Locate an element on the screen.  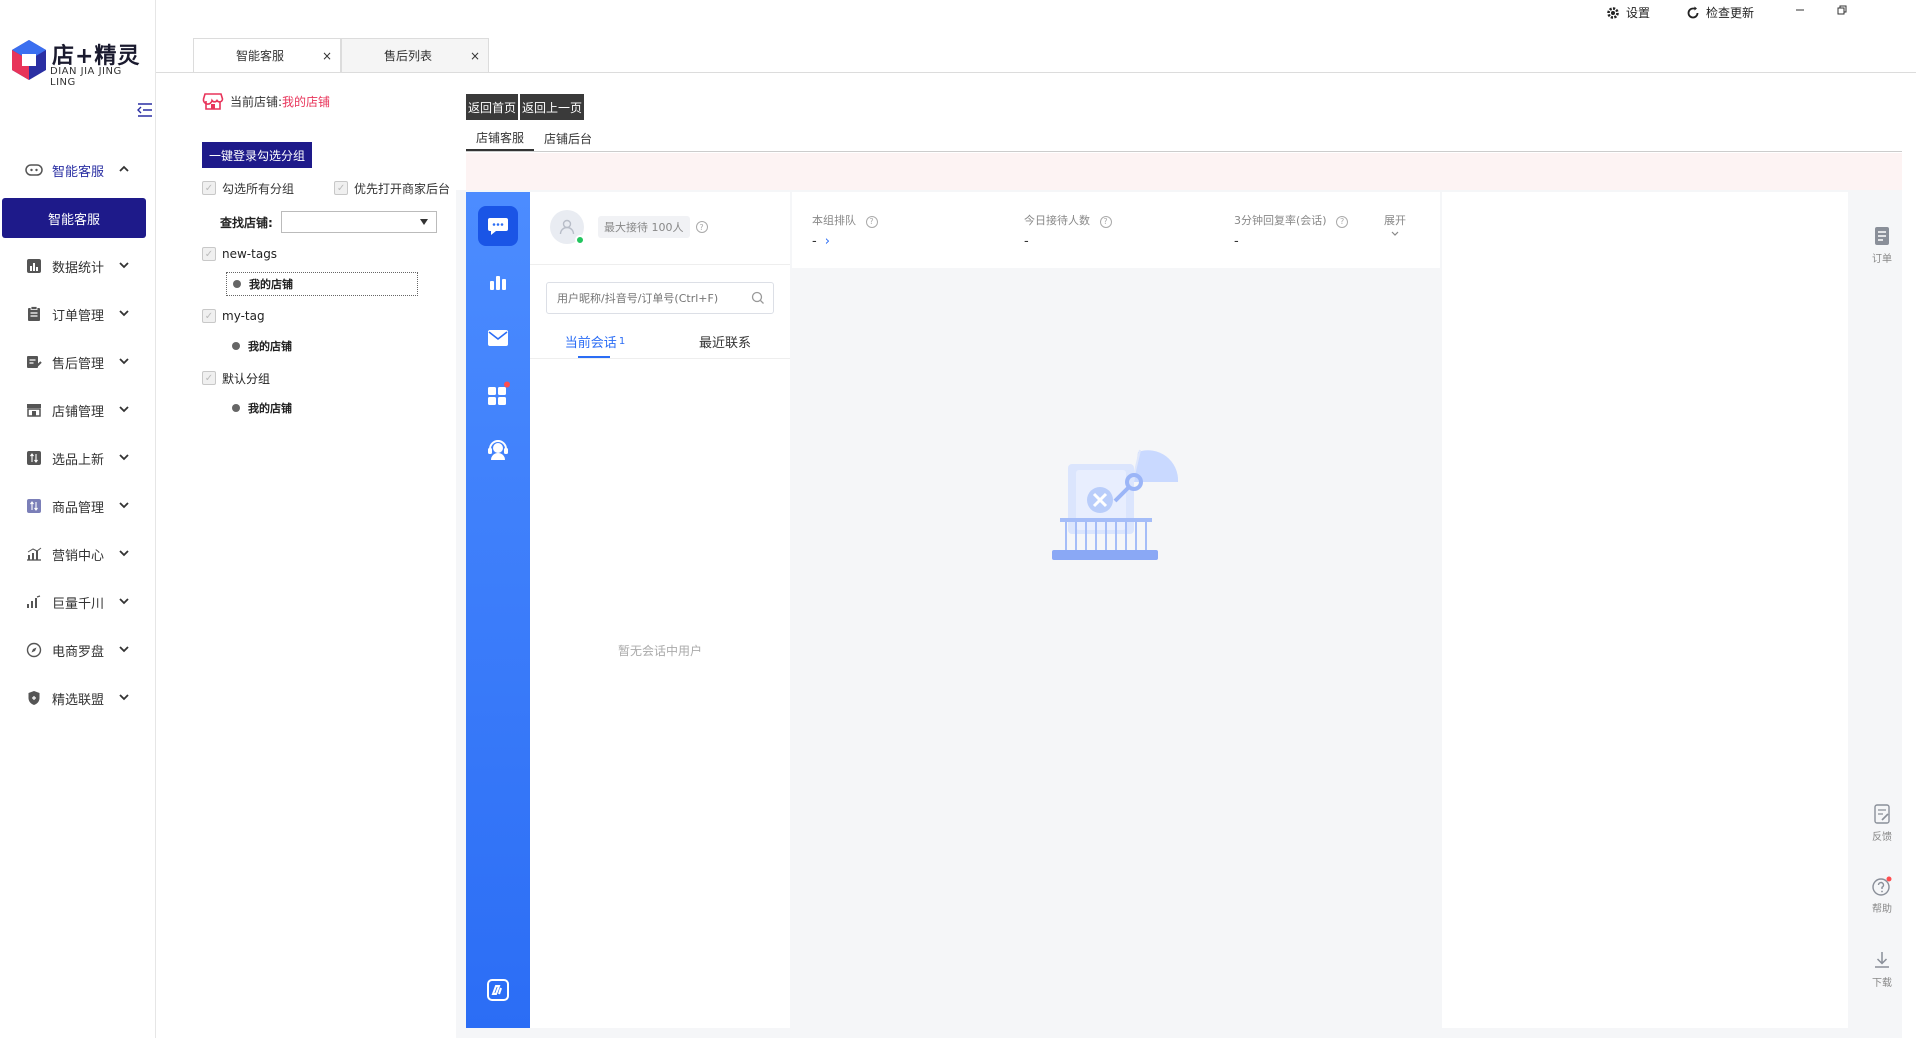
rail-brand-icon is located at coordinates (498, 990).